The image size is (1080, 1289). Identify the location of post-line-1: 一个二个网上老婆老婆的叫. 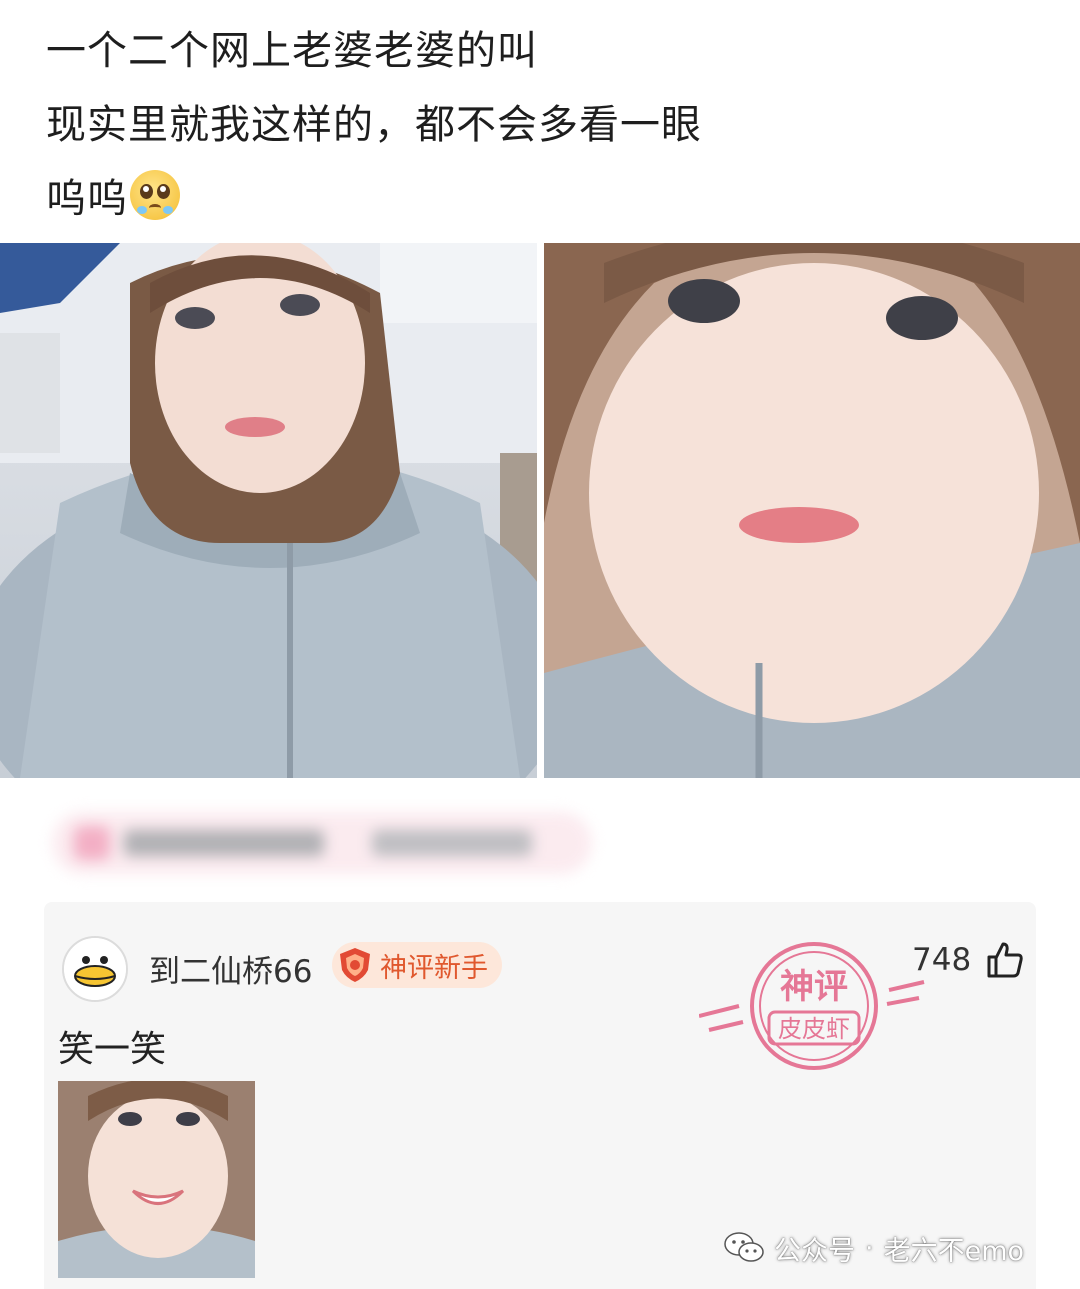
(292, 51).